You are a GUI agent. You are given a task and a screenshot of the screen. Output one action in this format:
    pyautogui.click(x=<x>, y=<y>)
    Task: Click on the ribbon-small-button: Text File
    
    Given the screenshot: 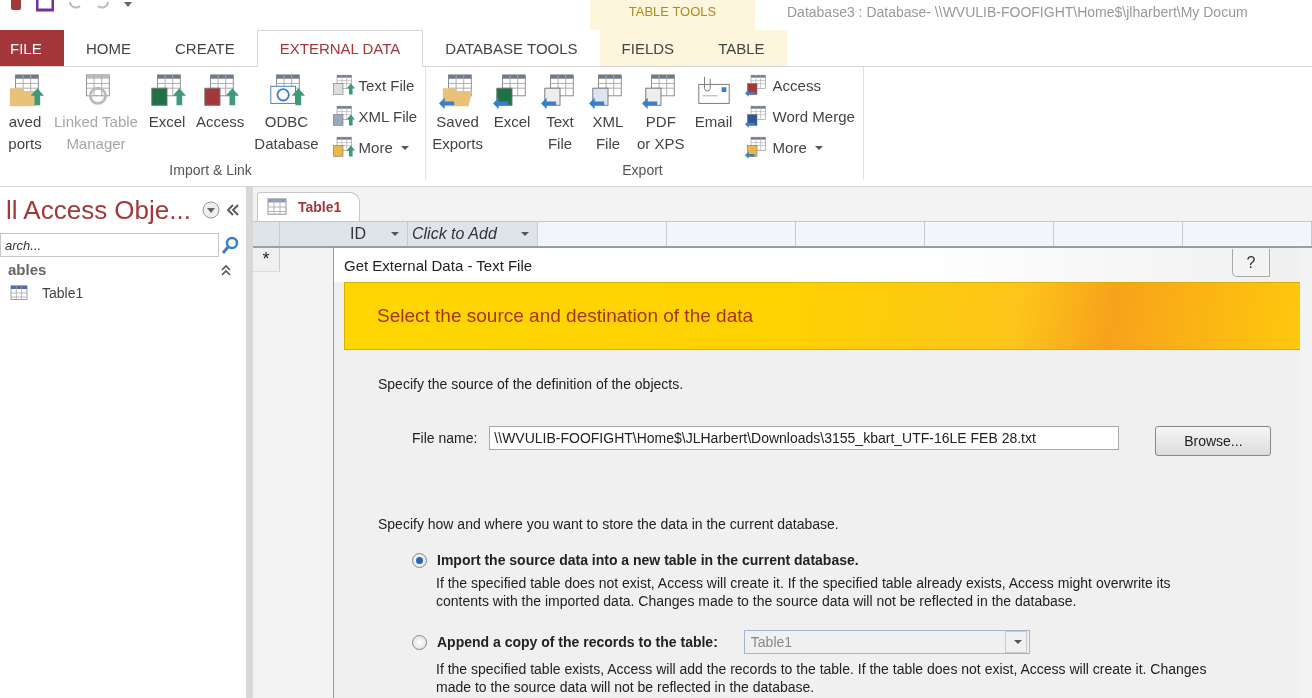 What is the action you would take?
    pyautogui.click(x=374, y=85)
    